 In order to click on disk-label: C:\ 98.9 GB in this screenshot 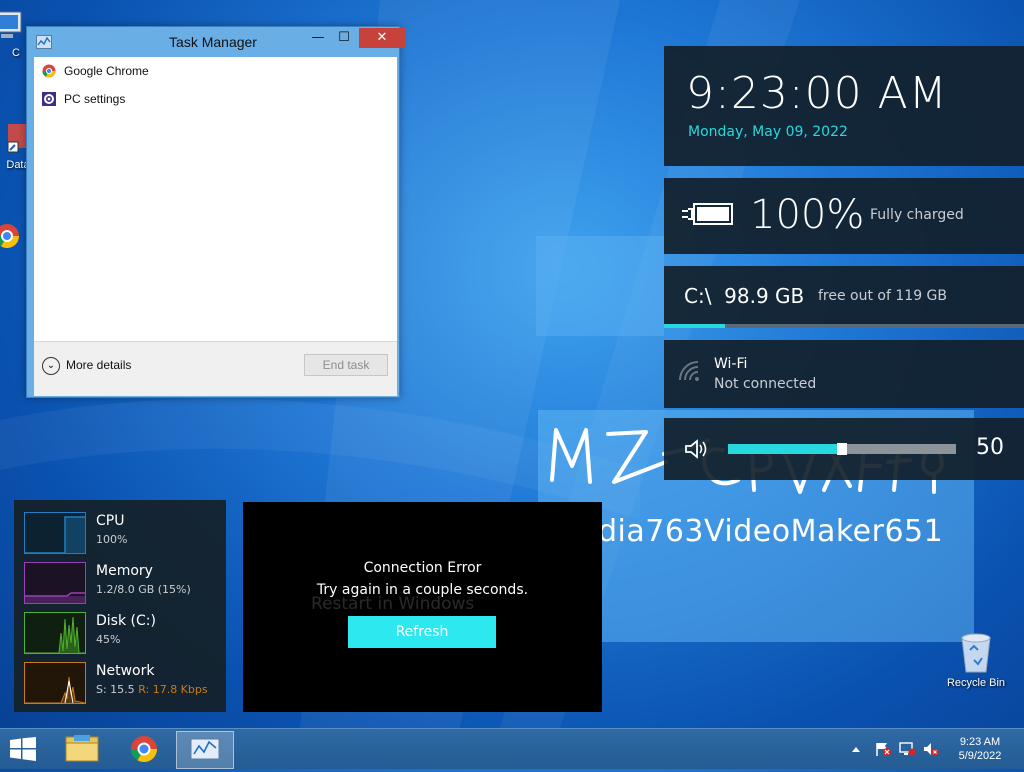, I will do `click(744, 296)`.